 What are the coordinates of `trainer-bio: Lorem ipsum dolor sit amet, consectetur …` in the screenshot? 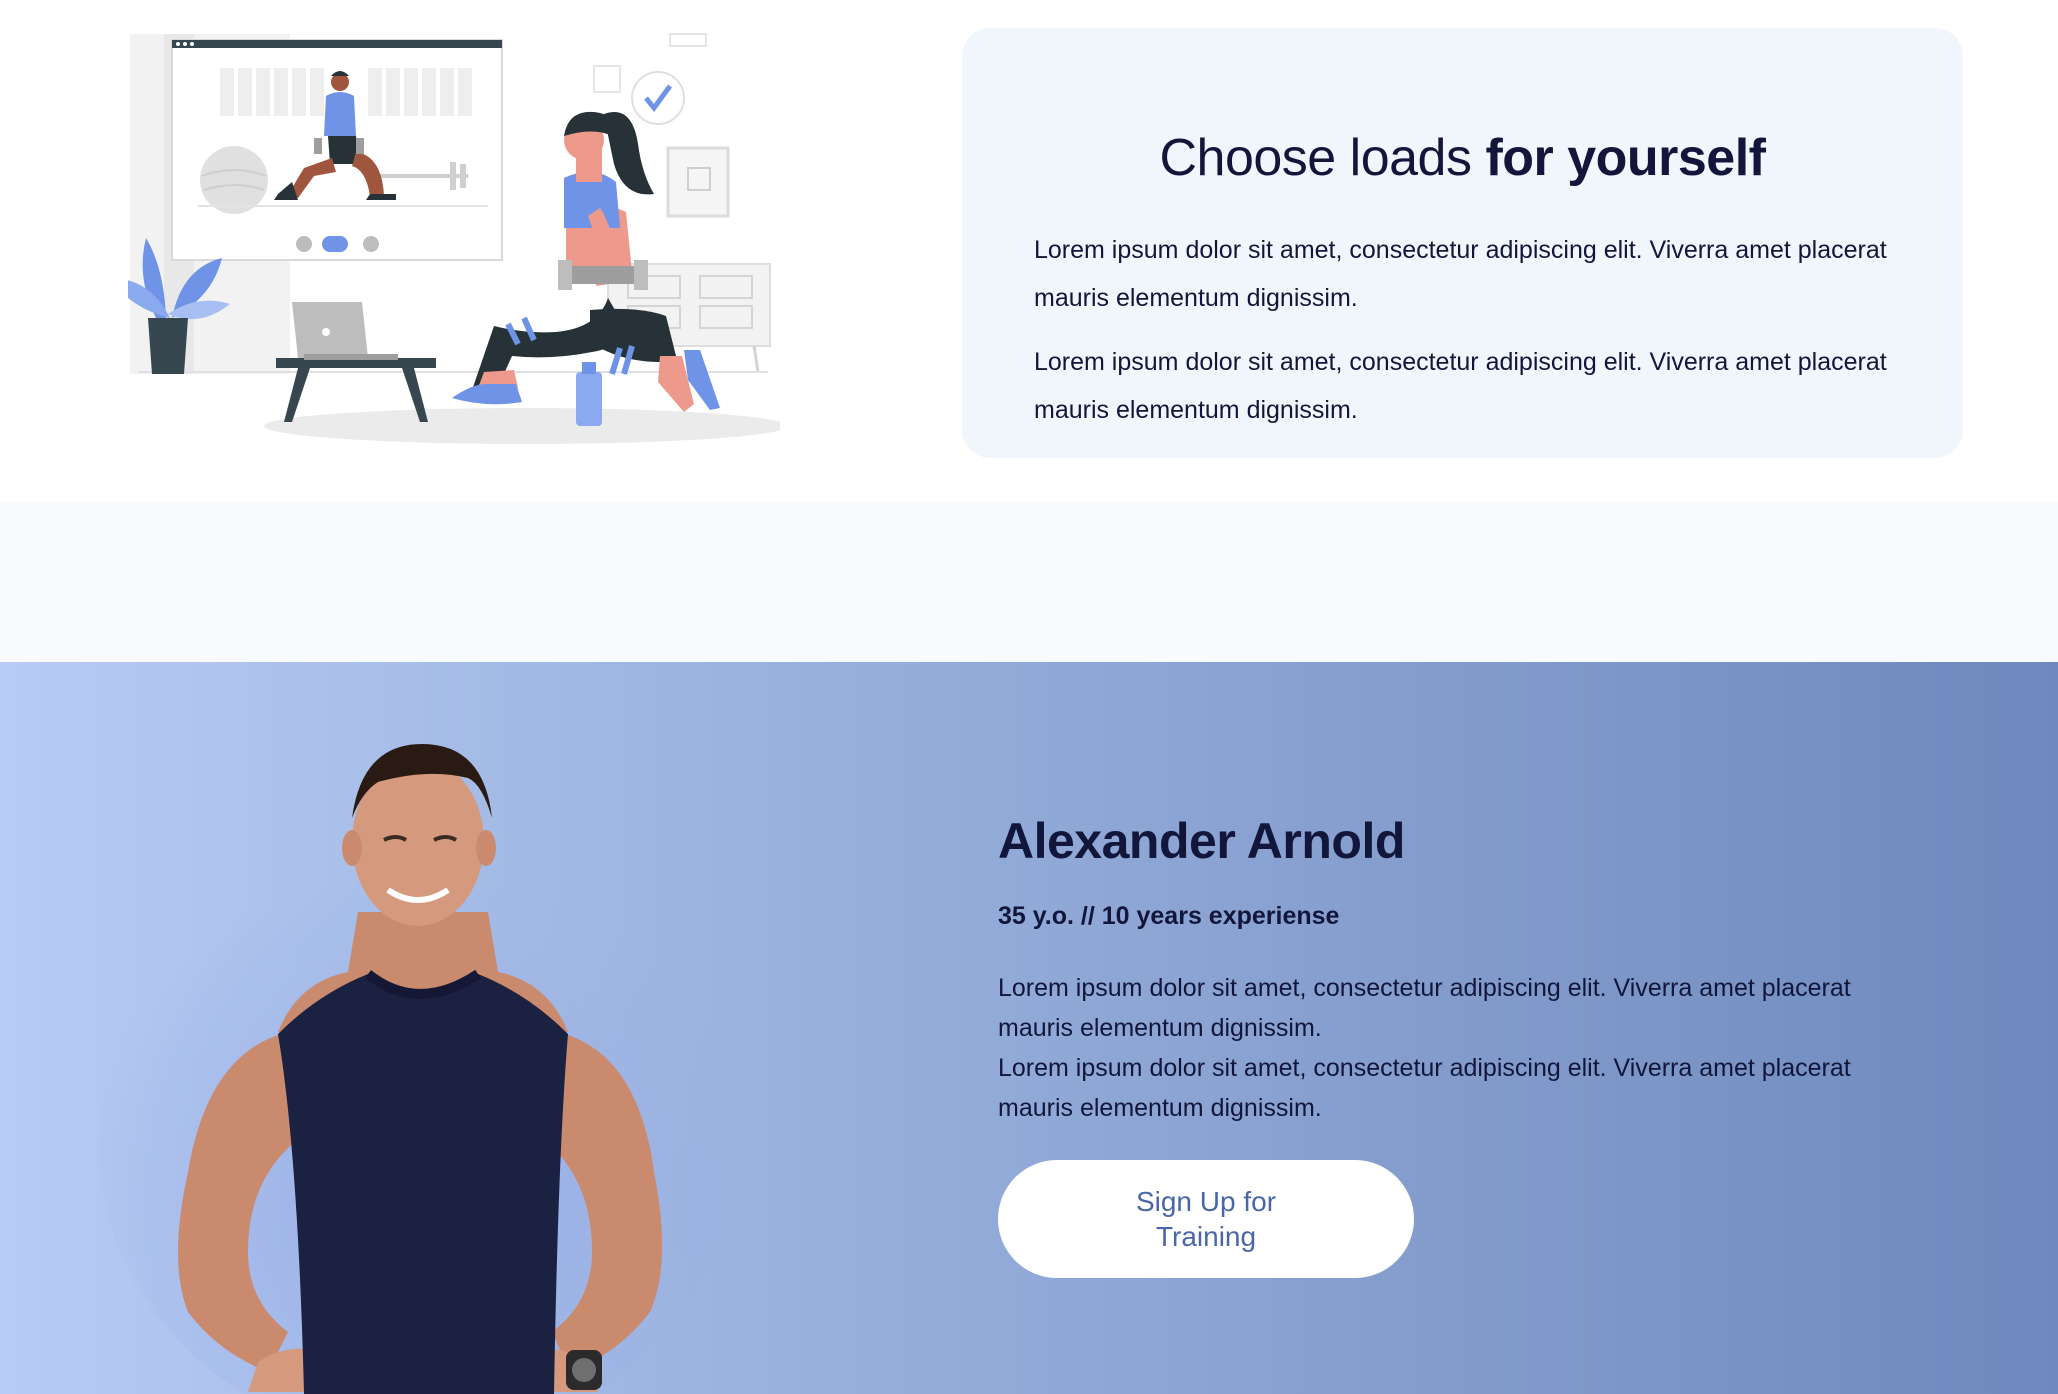 It's located at (1428, 1048).